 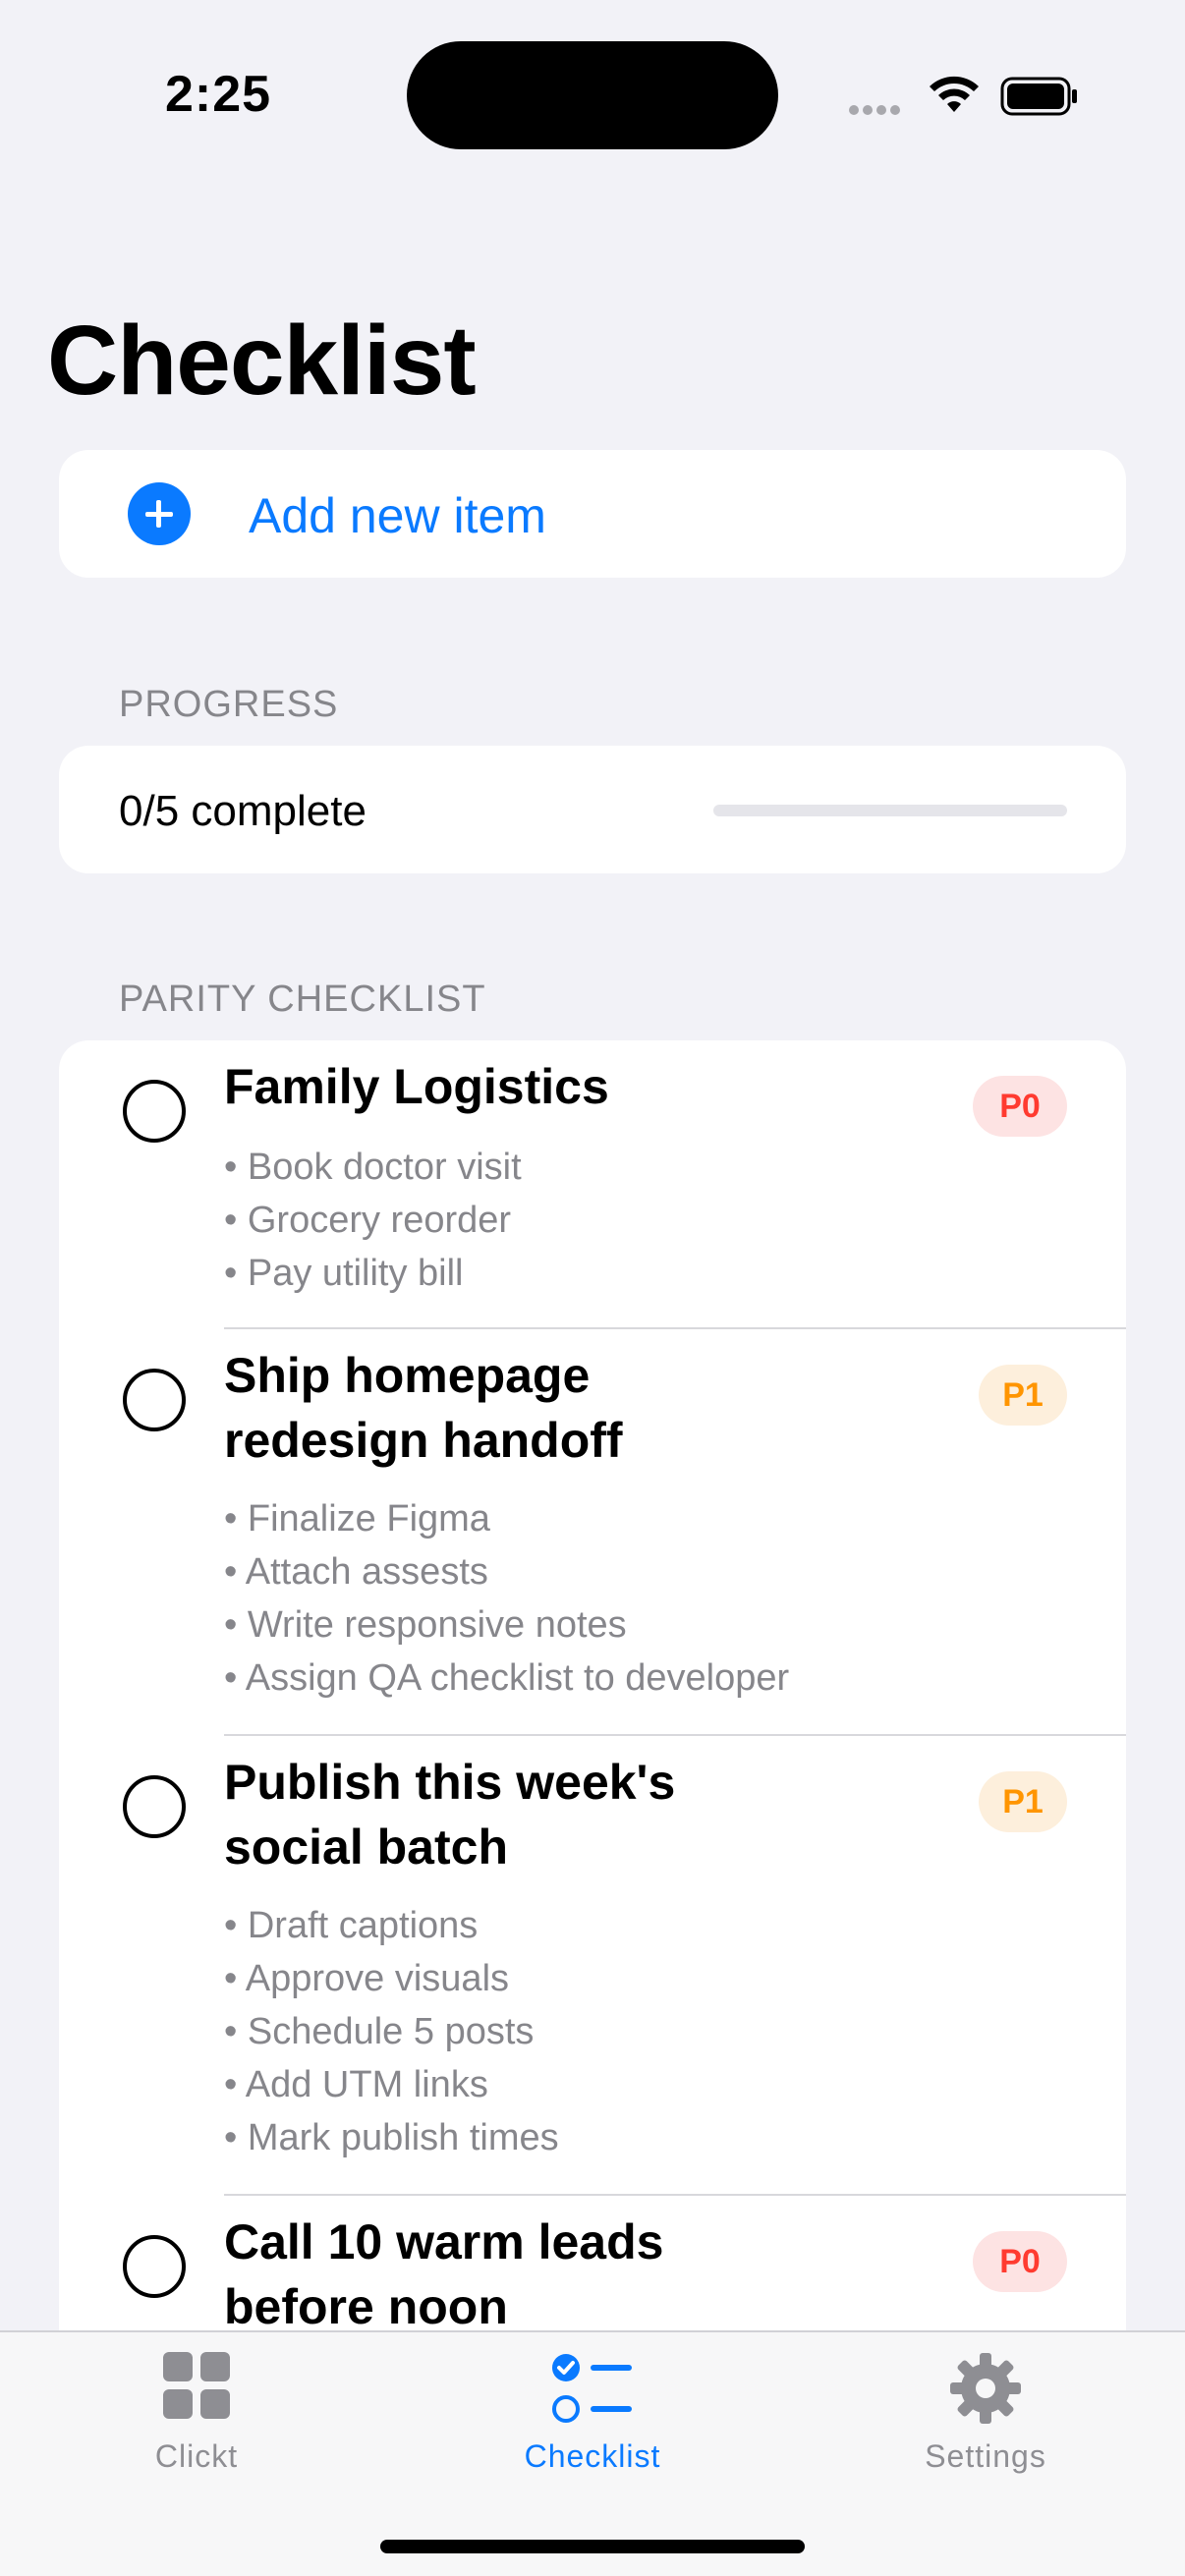 I want to click on grid-icon, so click(x=197, y=2385).